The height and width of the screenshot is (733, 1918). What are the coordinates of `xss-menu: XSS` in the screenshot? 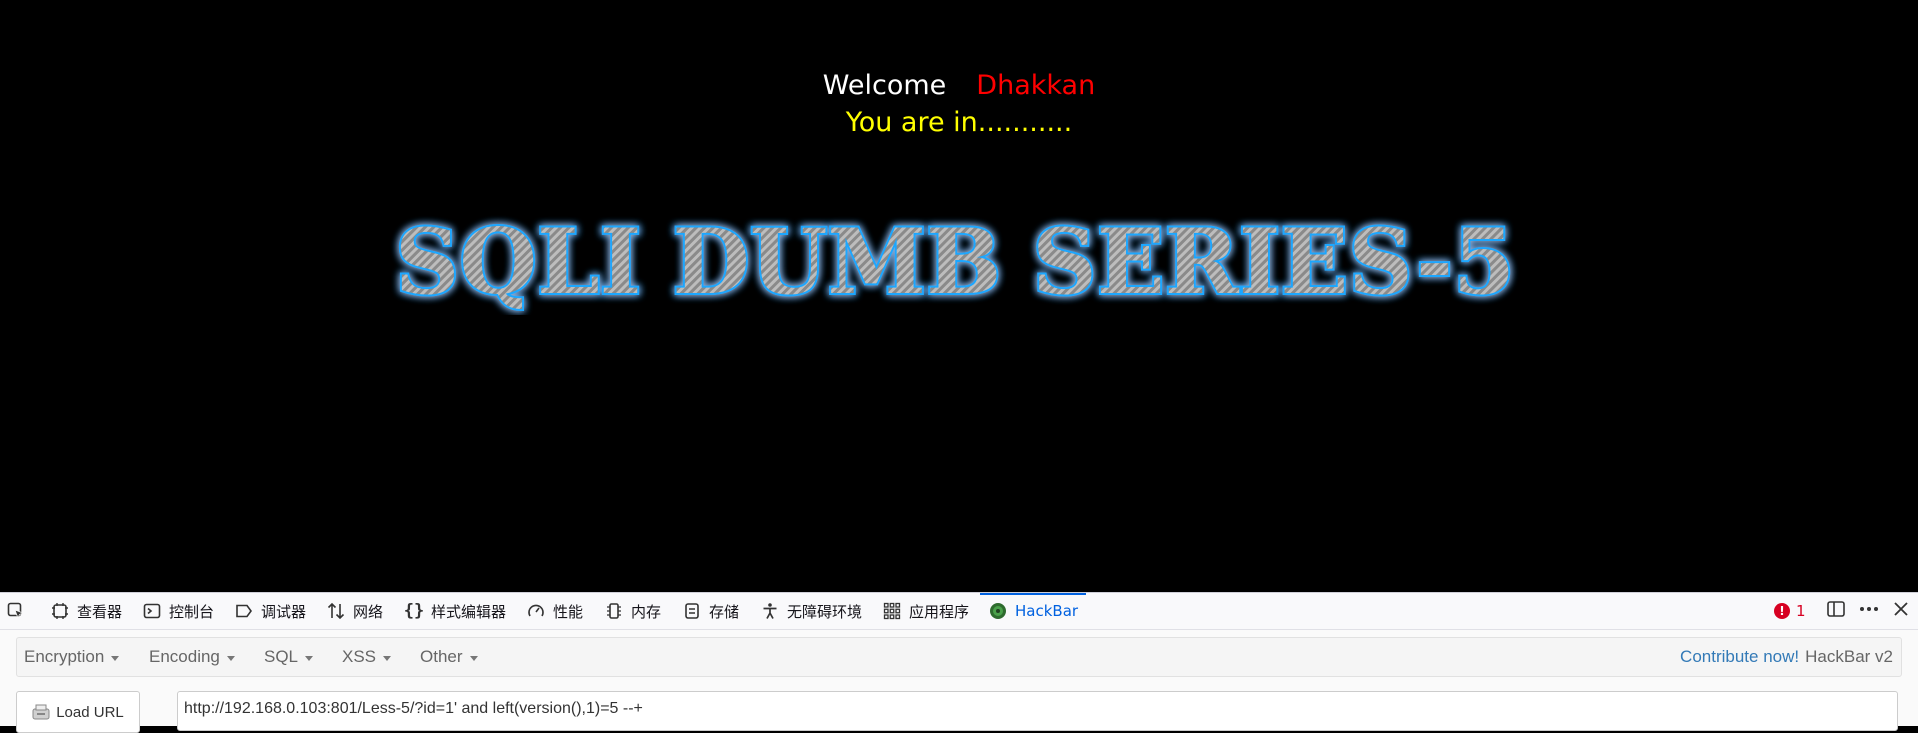 It's located at (367, 657).